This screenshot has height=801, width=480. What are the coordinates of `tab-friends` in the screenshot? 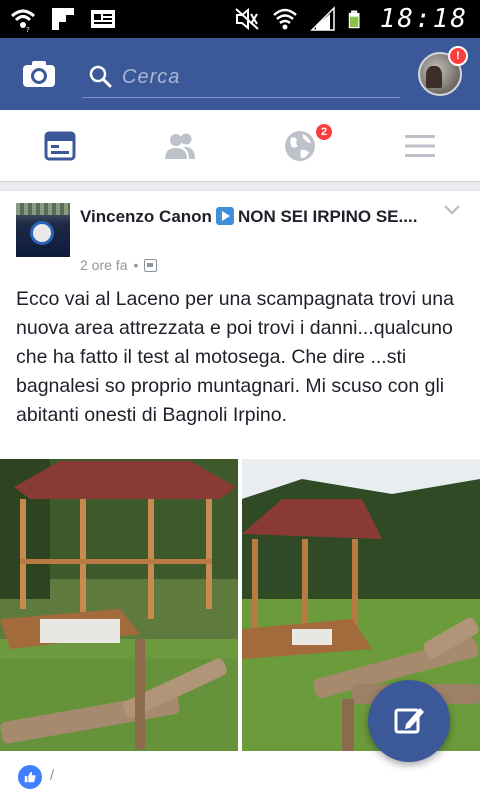 It's located at (180, 146).